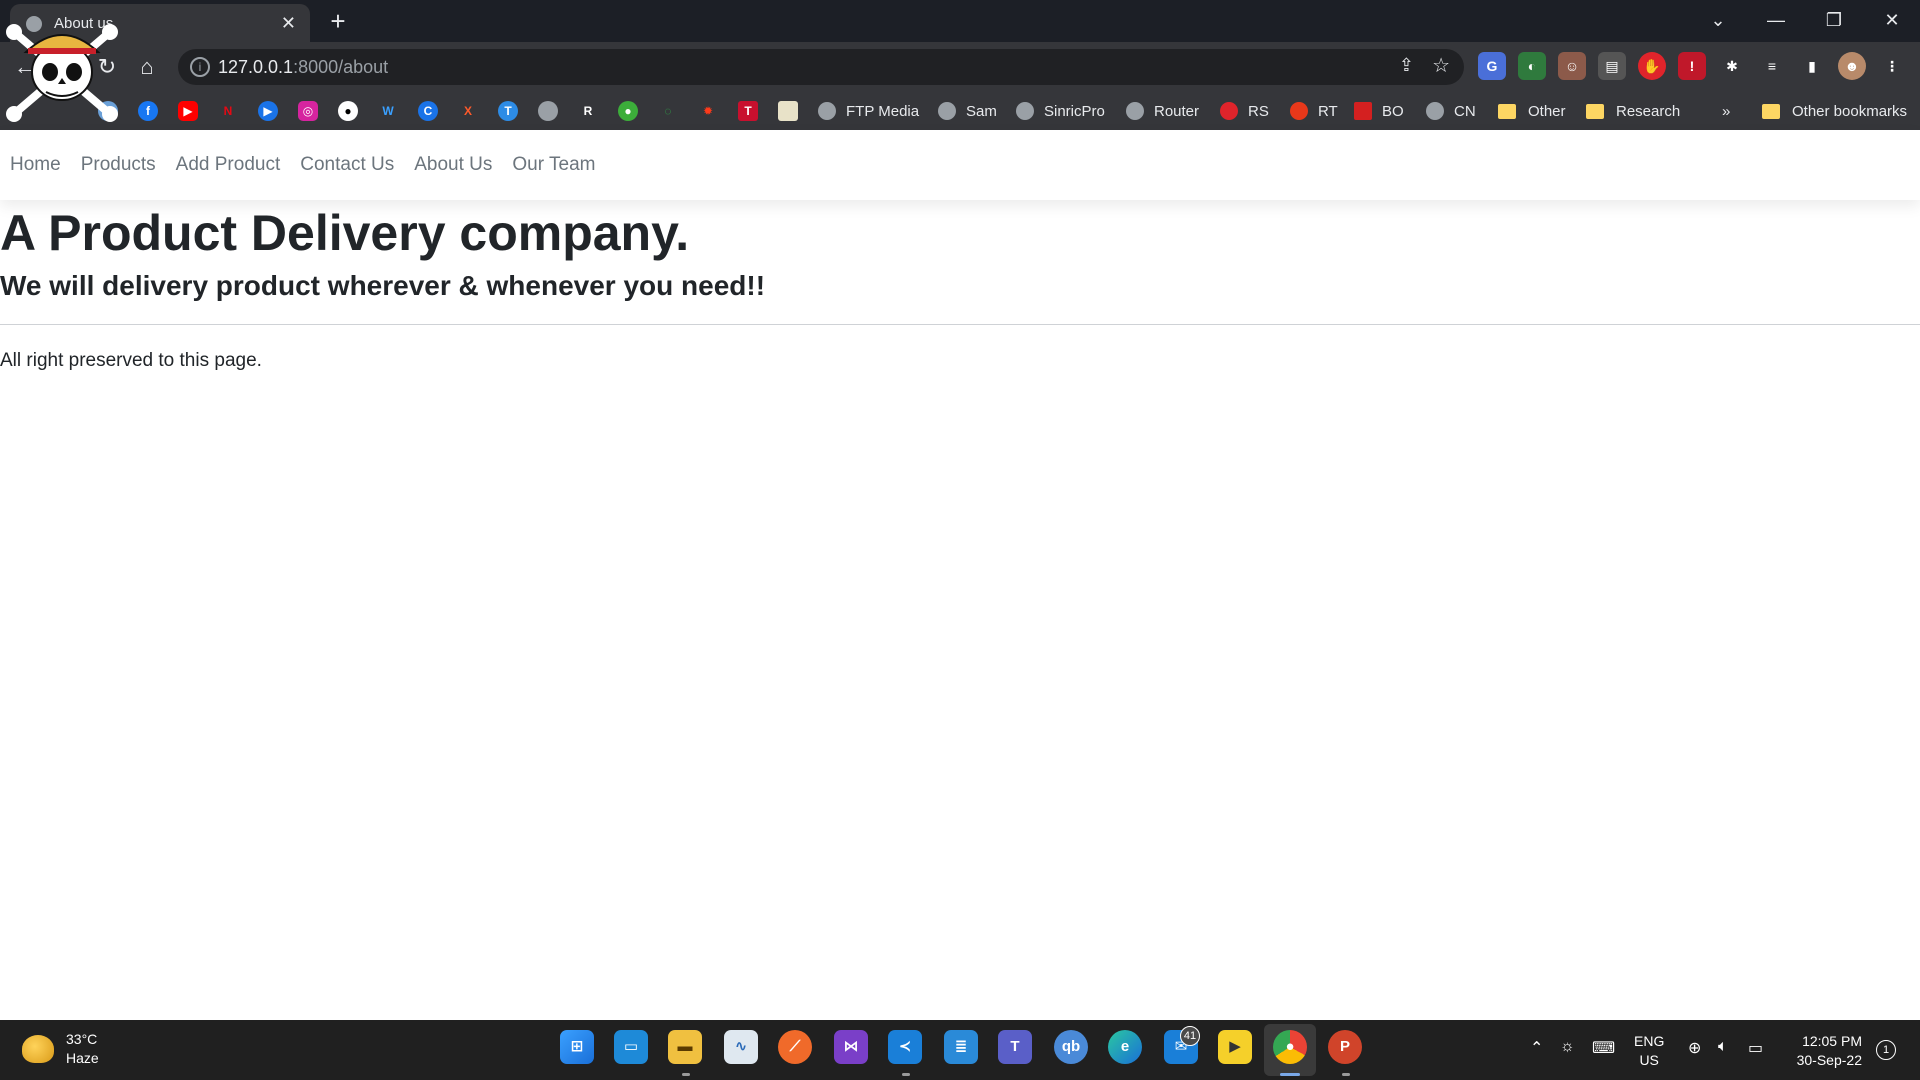 The width and height of the screenshot is (1920, 1080). Describe the element at coordinates (1652, 66) in the screenshot. I see `adblock-extension-icon: ✋` at that location.